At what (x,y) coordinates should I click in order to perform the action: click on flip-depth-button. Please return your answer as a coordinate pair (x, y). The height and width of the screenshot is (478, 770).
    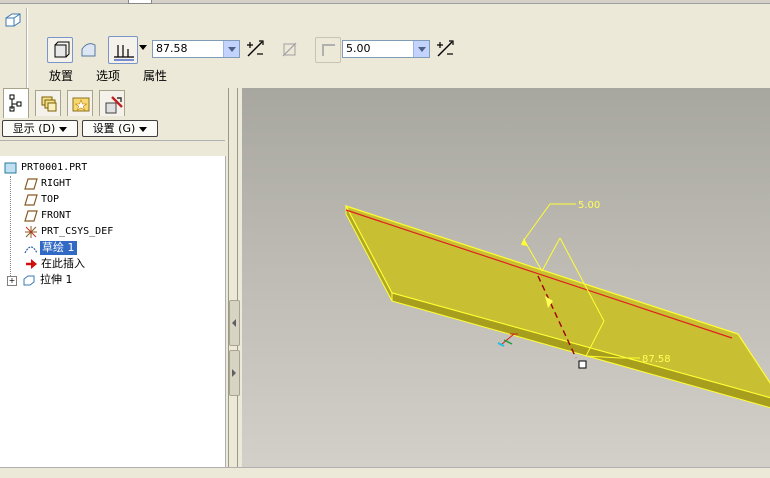
    Looking at the image, I should click on (255, 49).